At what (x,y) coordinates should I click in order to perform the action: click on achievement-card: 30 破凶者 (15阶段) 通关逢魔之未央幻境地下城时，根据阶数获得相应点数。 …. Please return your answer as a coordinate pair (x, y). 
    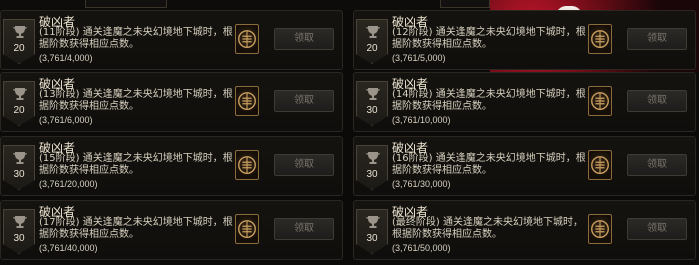
    Looking at the image, I should click on (171, 166).